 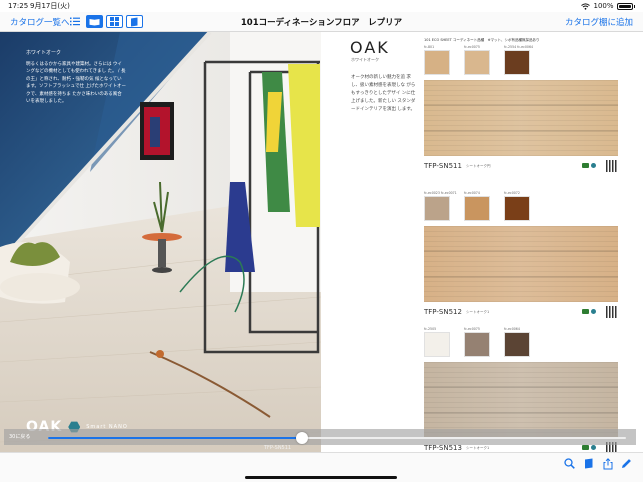 What do you see at coordinates (634, 6) in the screenshot?
I see `battery-cap` at bounding box center [634, 6].